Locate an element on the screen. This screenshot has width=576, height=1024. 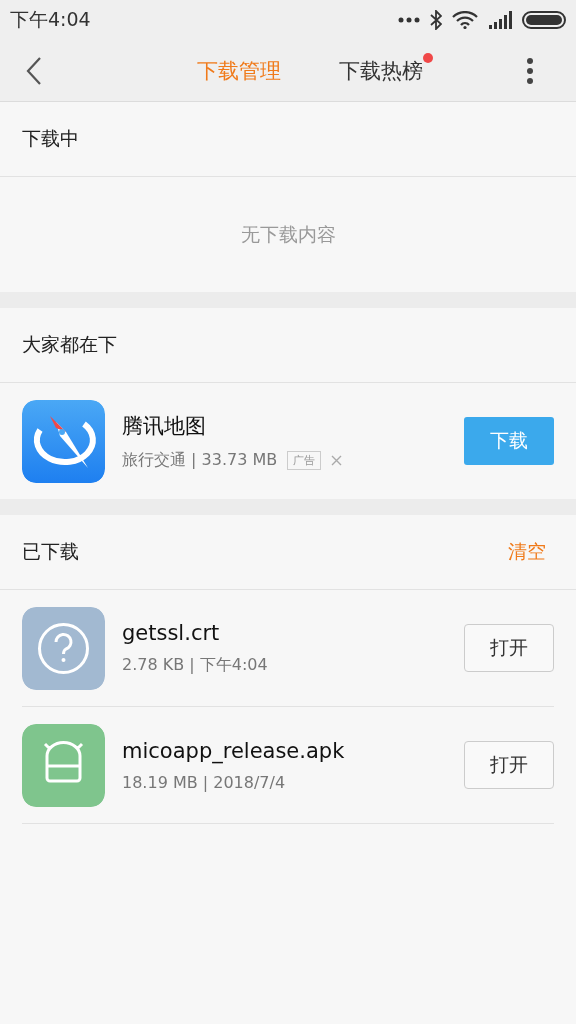
status-time: 下午4:04 is located at coordinates (50, 19).